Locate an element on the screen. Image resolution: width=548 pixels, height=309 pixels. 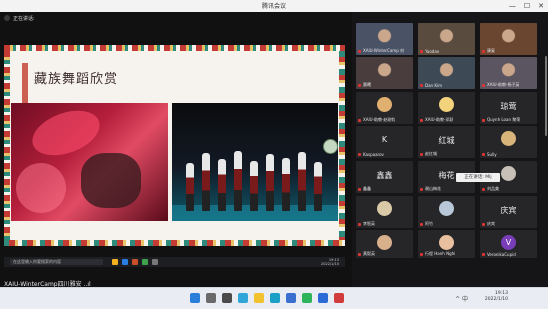
participant-tile: XAIU-助教-赵刚钧 is located at coordinates (384, 108).